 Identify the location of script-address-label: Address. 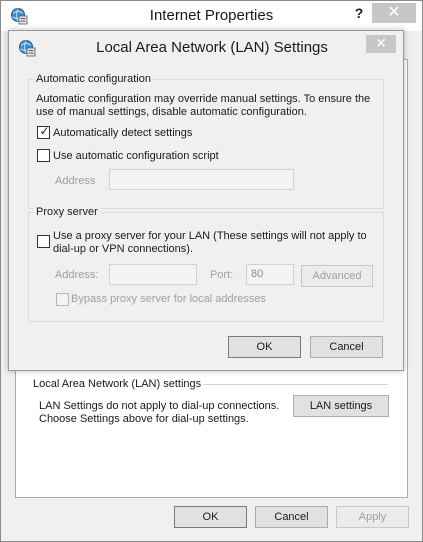
(75, 181).